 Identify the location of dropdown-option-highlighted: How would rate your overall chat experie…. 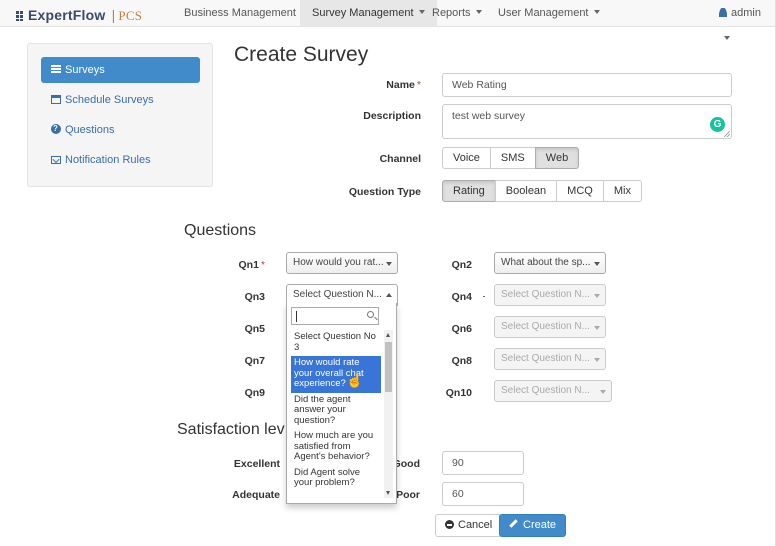
(336, 374).